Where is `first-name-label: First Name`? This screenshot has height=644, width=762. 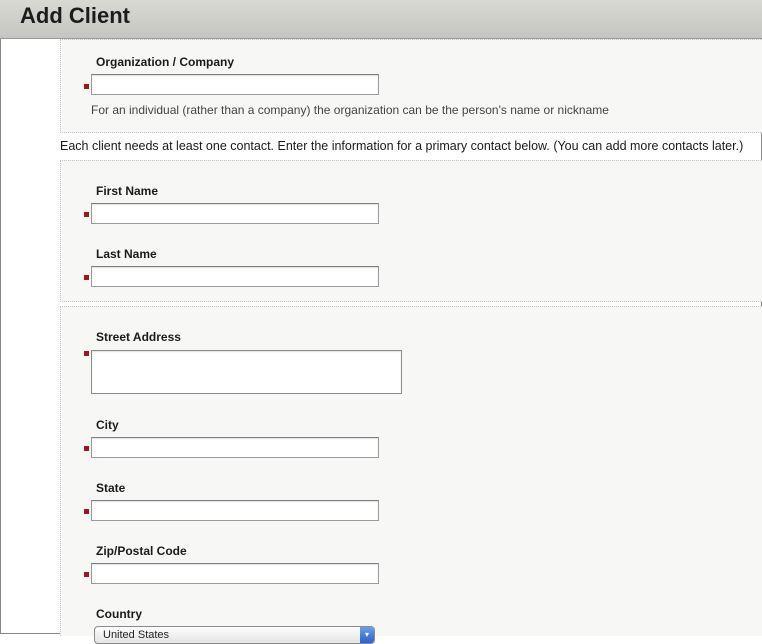
first-name-label: First Name is located at coordinates (127, 191).